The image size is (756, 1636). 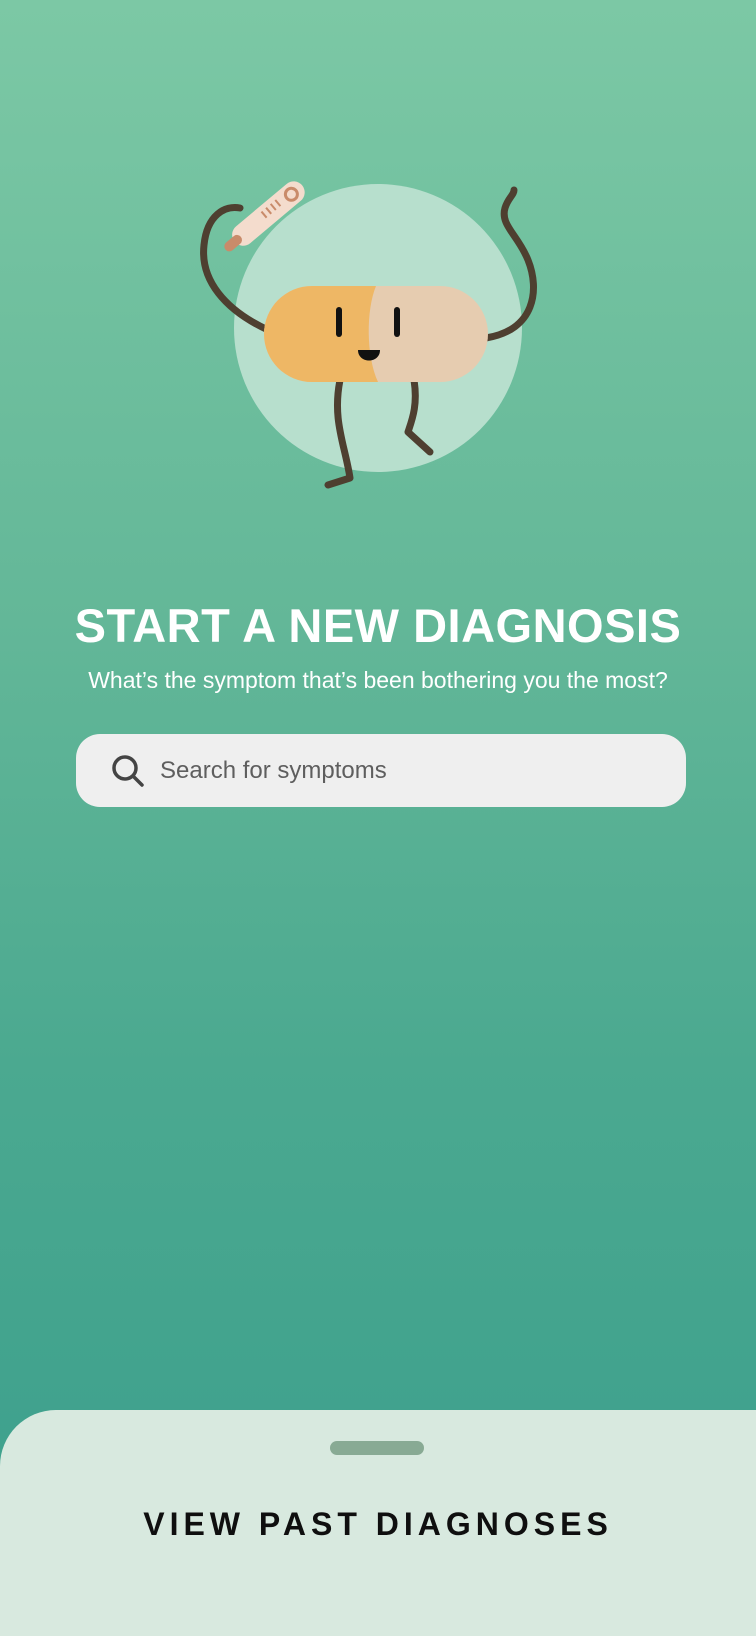 I want to click on pill-mascot-icon, so click(x=368, y=335).